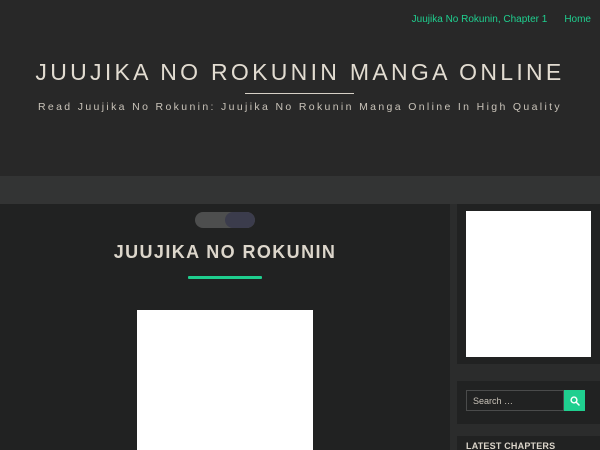 This screenshot has height=450, width=600. Describe the element at coordinates (225, 252) in the screenshot. I see `post-title: JUUJIKA NO ROKUNIN` at that location.